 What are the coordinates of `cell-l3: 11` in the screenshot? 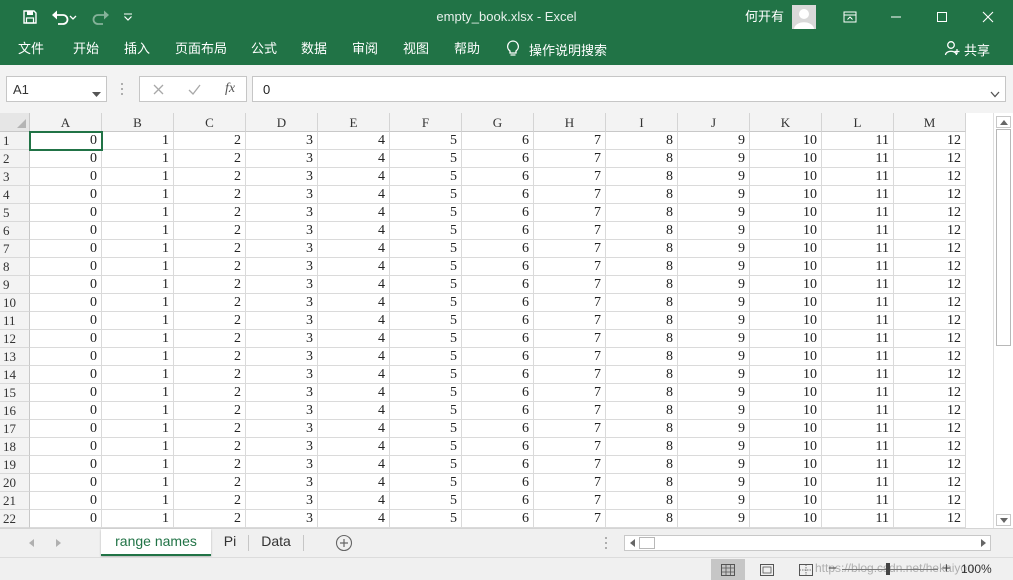 It's located at (858, 177).